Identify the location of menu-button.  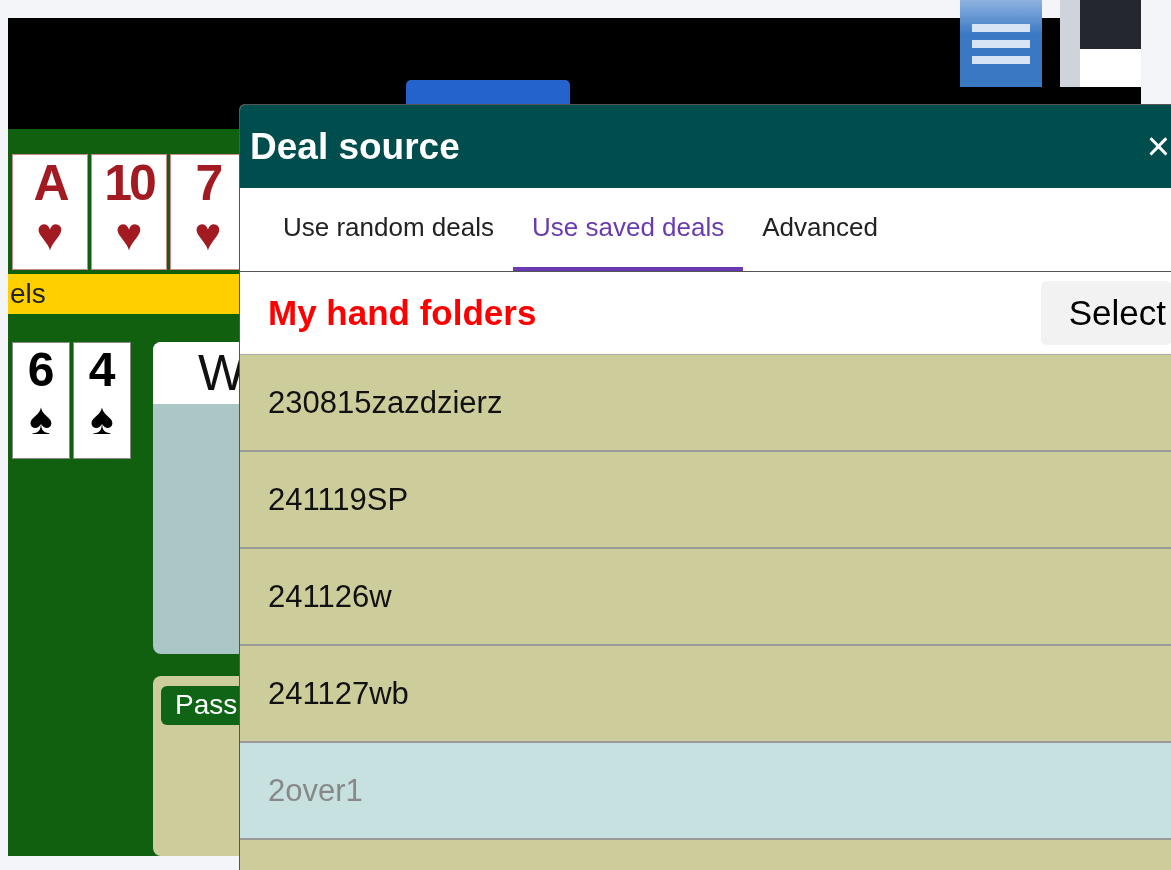
(1001, 43).